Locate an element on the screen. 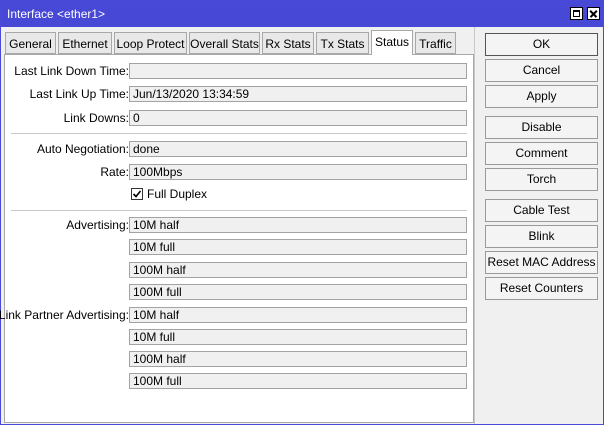  auto-negotiation-field: done is located at coordinates (298, 149).